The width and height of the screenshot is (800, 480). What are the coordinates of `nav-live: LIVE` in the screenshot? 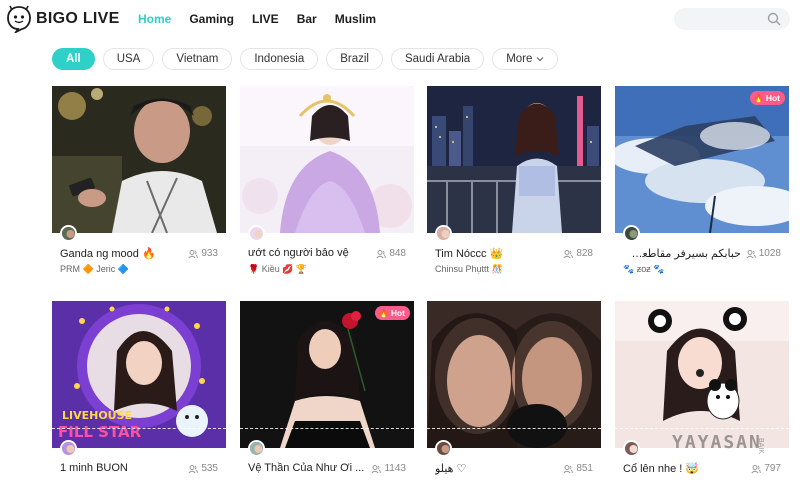 It's located at (265, 19).